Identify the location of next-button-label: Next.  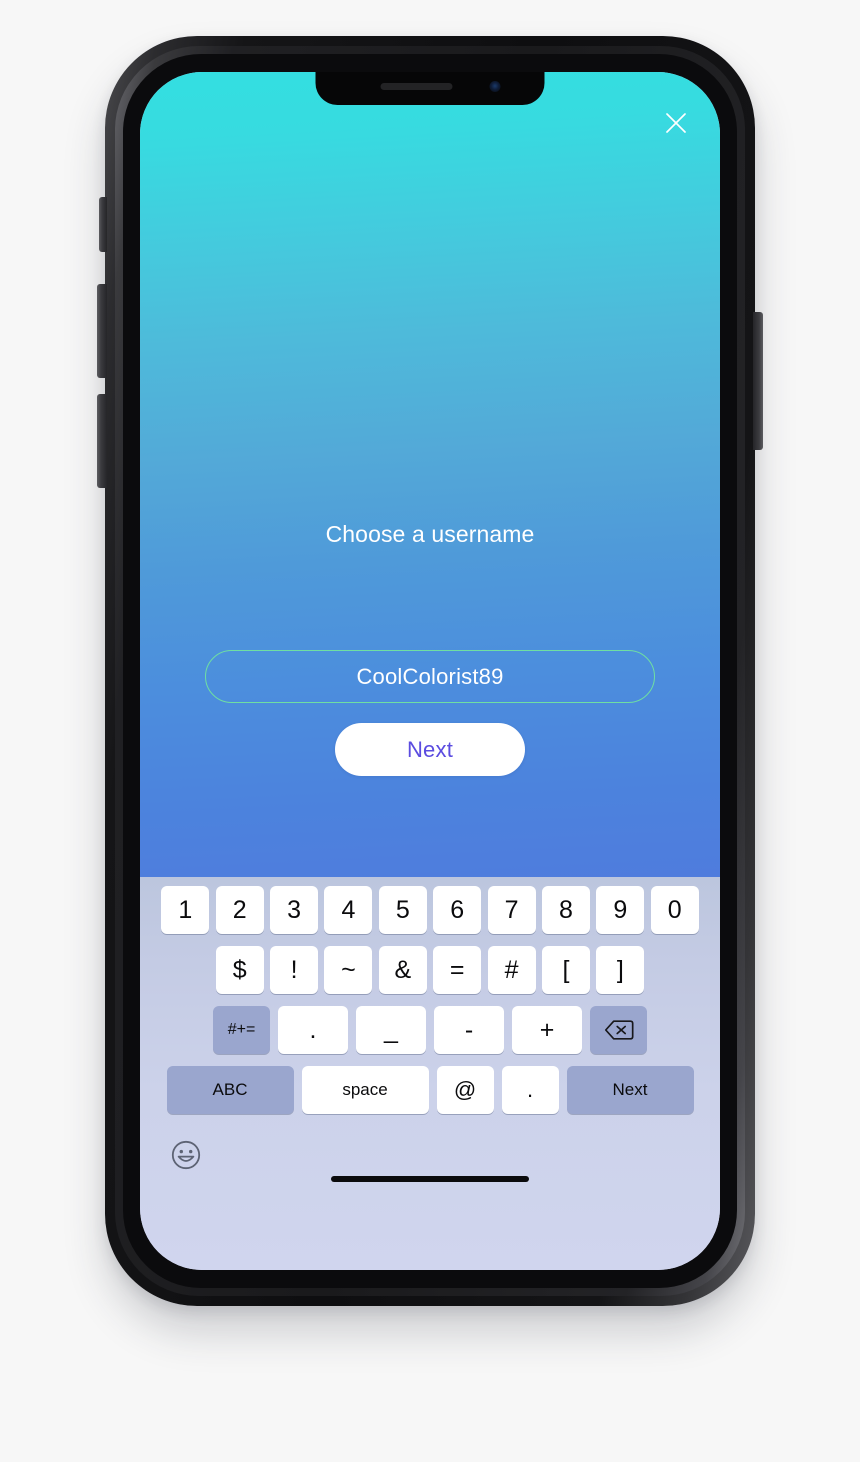
(430, 749).